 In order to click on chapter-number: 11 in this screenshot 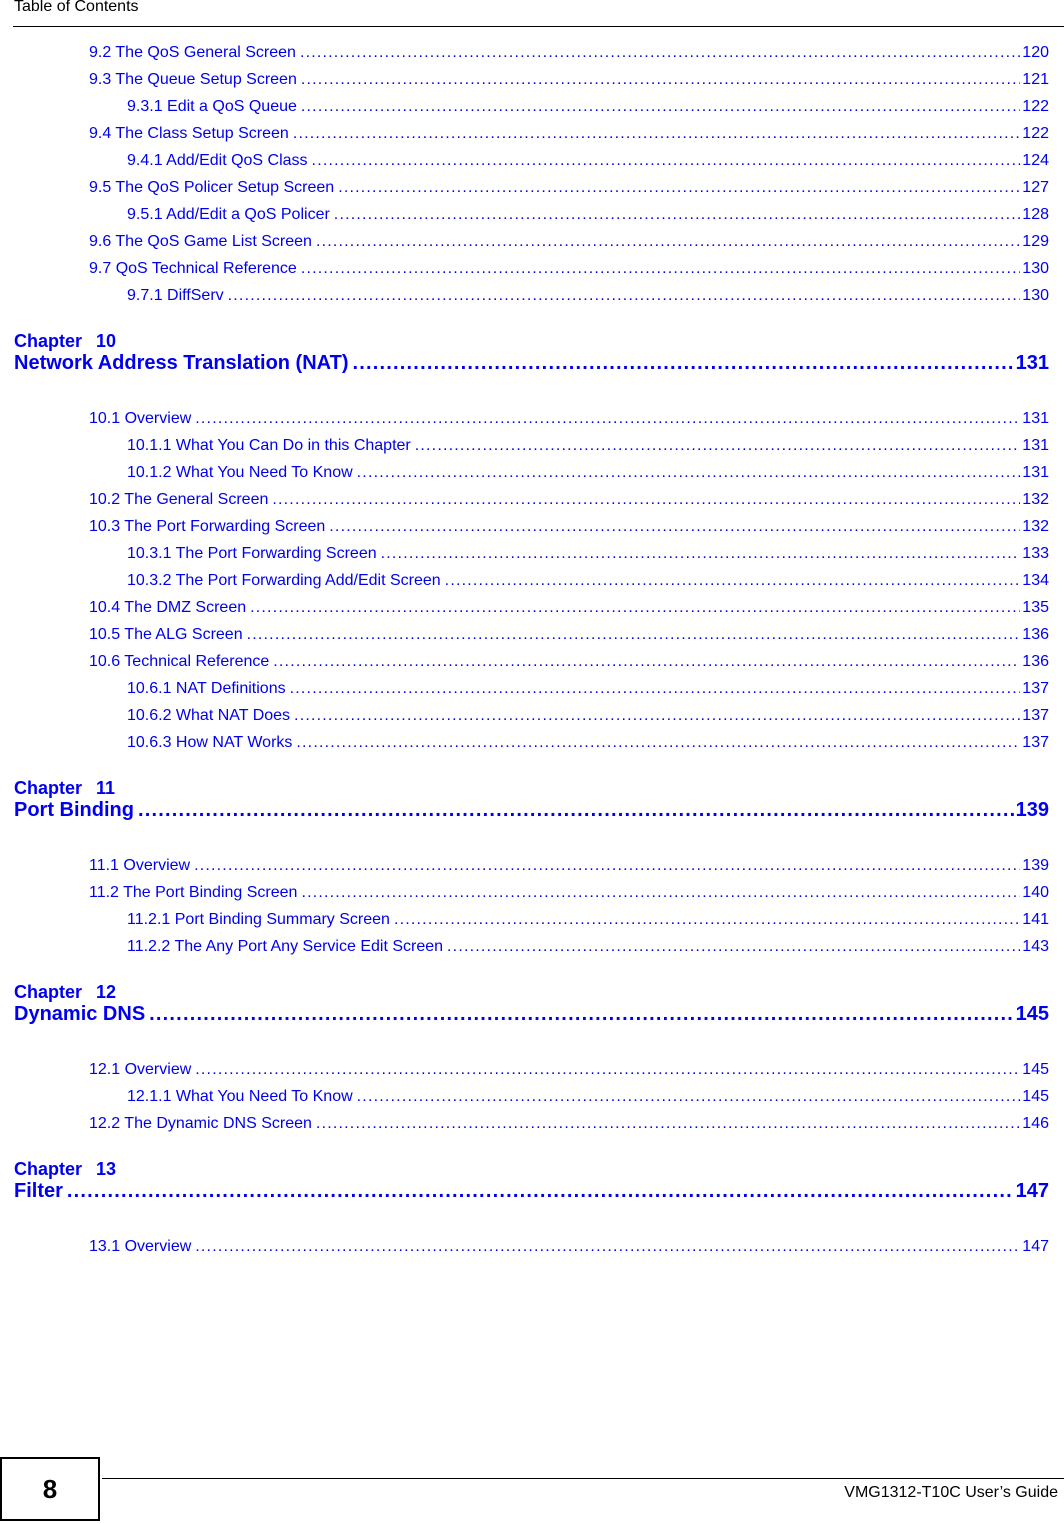, I will do `click(106, 788)`.